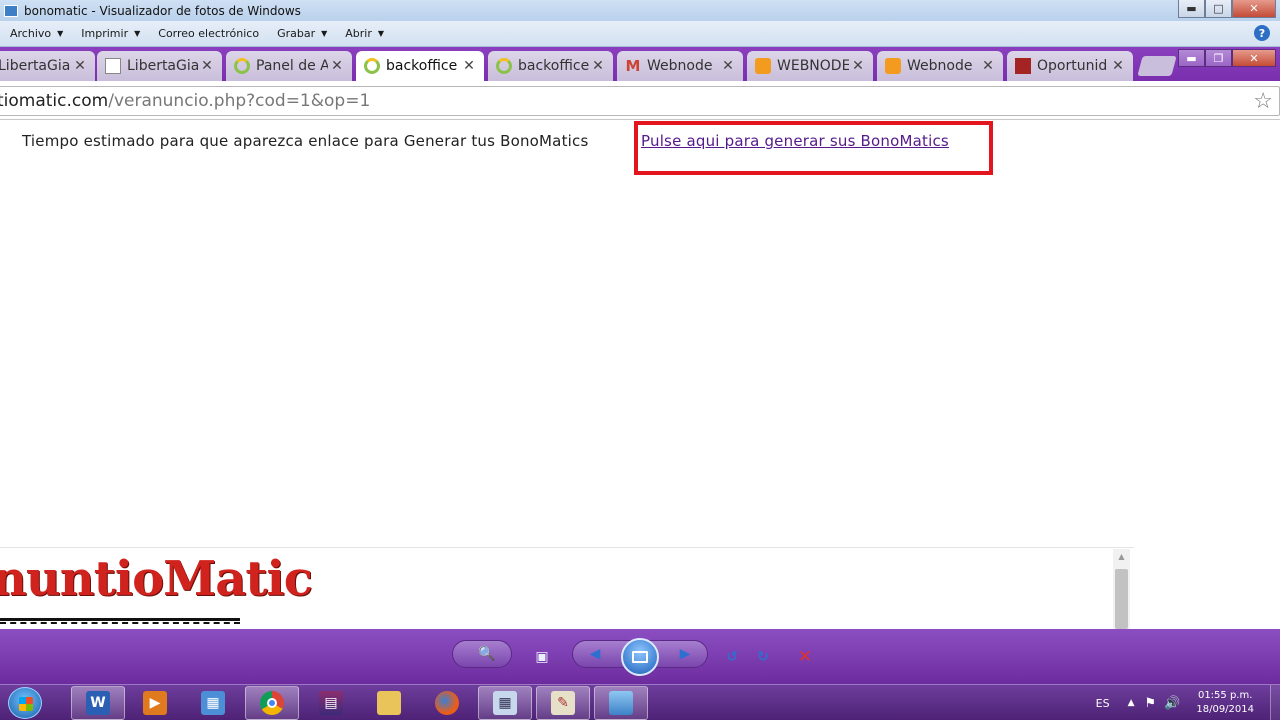 The image size is (1280, 721). I want to click on clock-time: 01:55 p.m., so click(1225, 695).